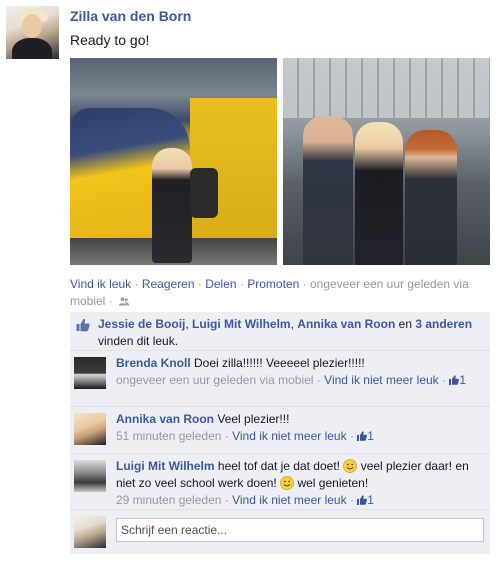 This screenshot has width=500, height=571. What do you see at coordinates (214, 380) in the screenshot?
I see `comment-time: ongeveer een uur geleden via mobiel` at bounding box center [214, 380].